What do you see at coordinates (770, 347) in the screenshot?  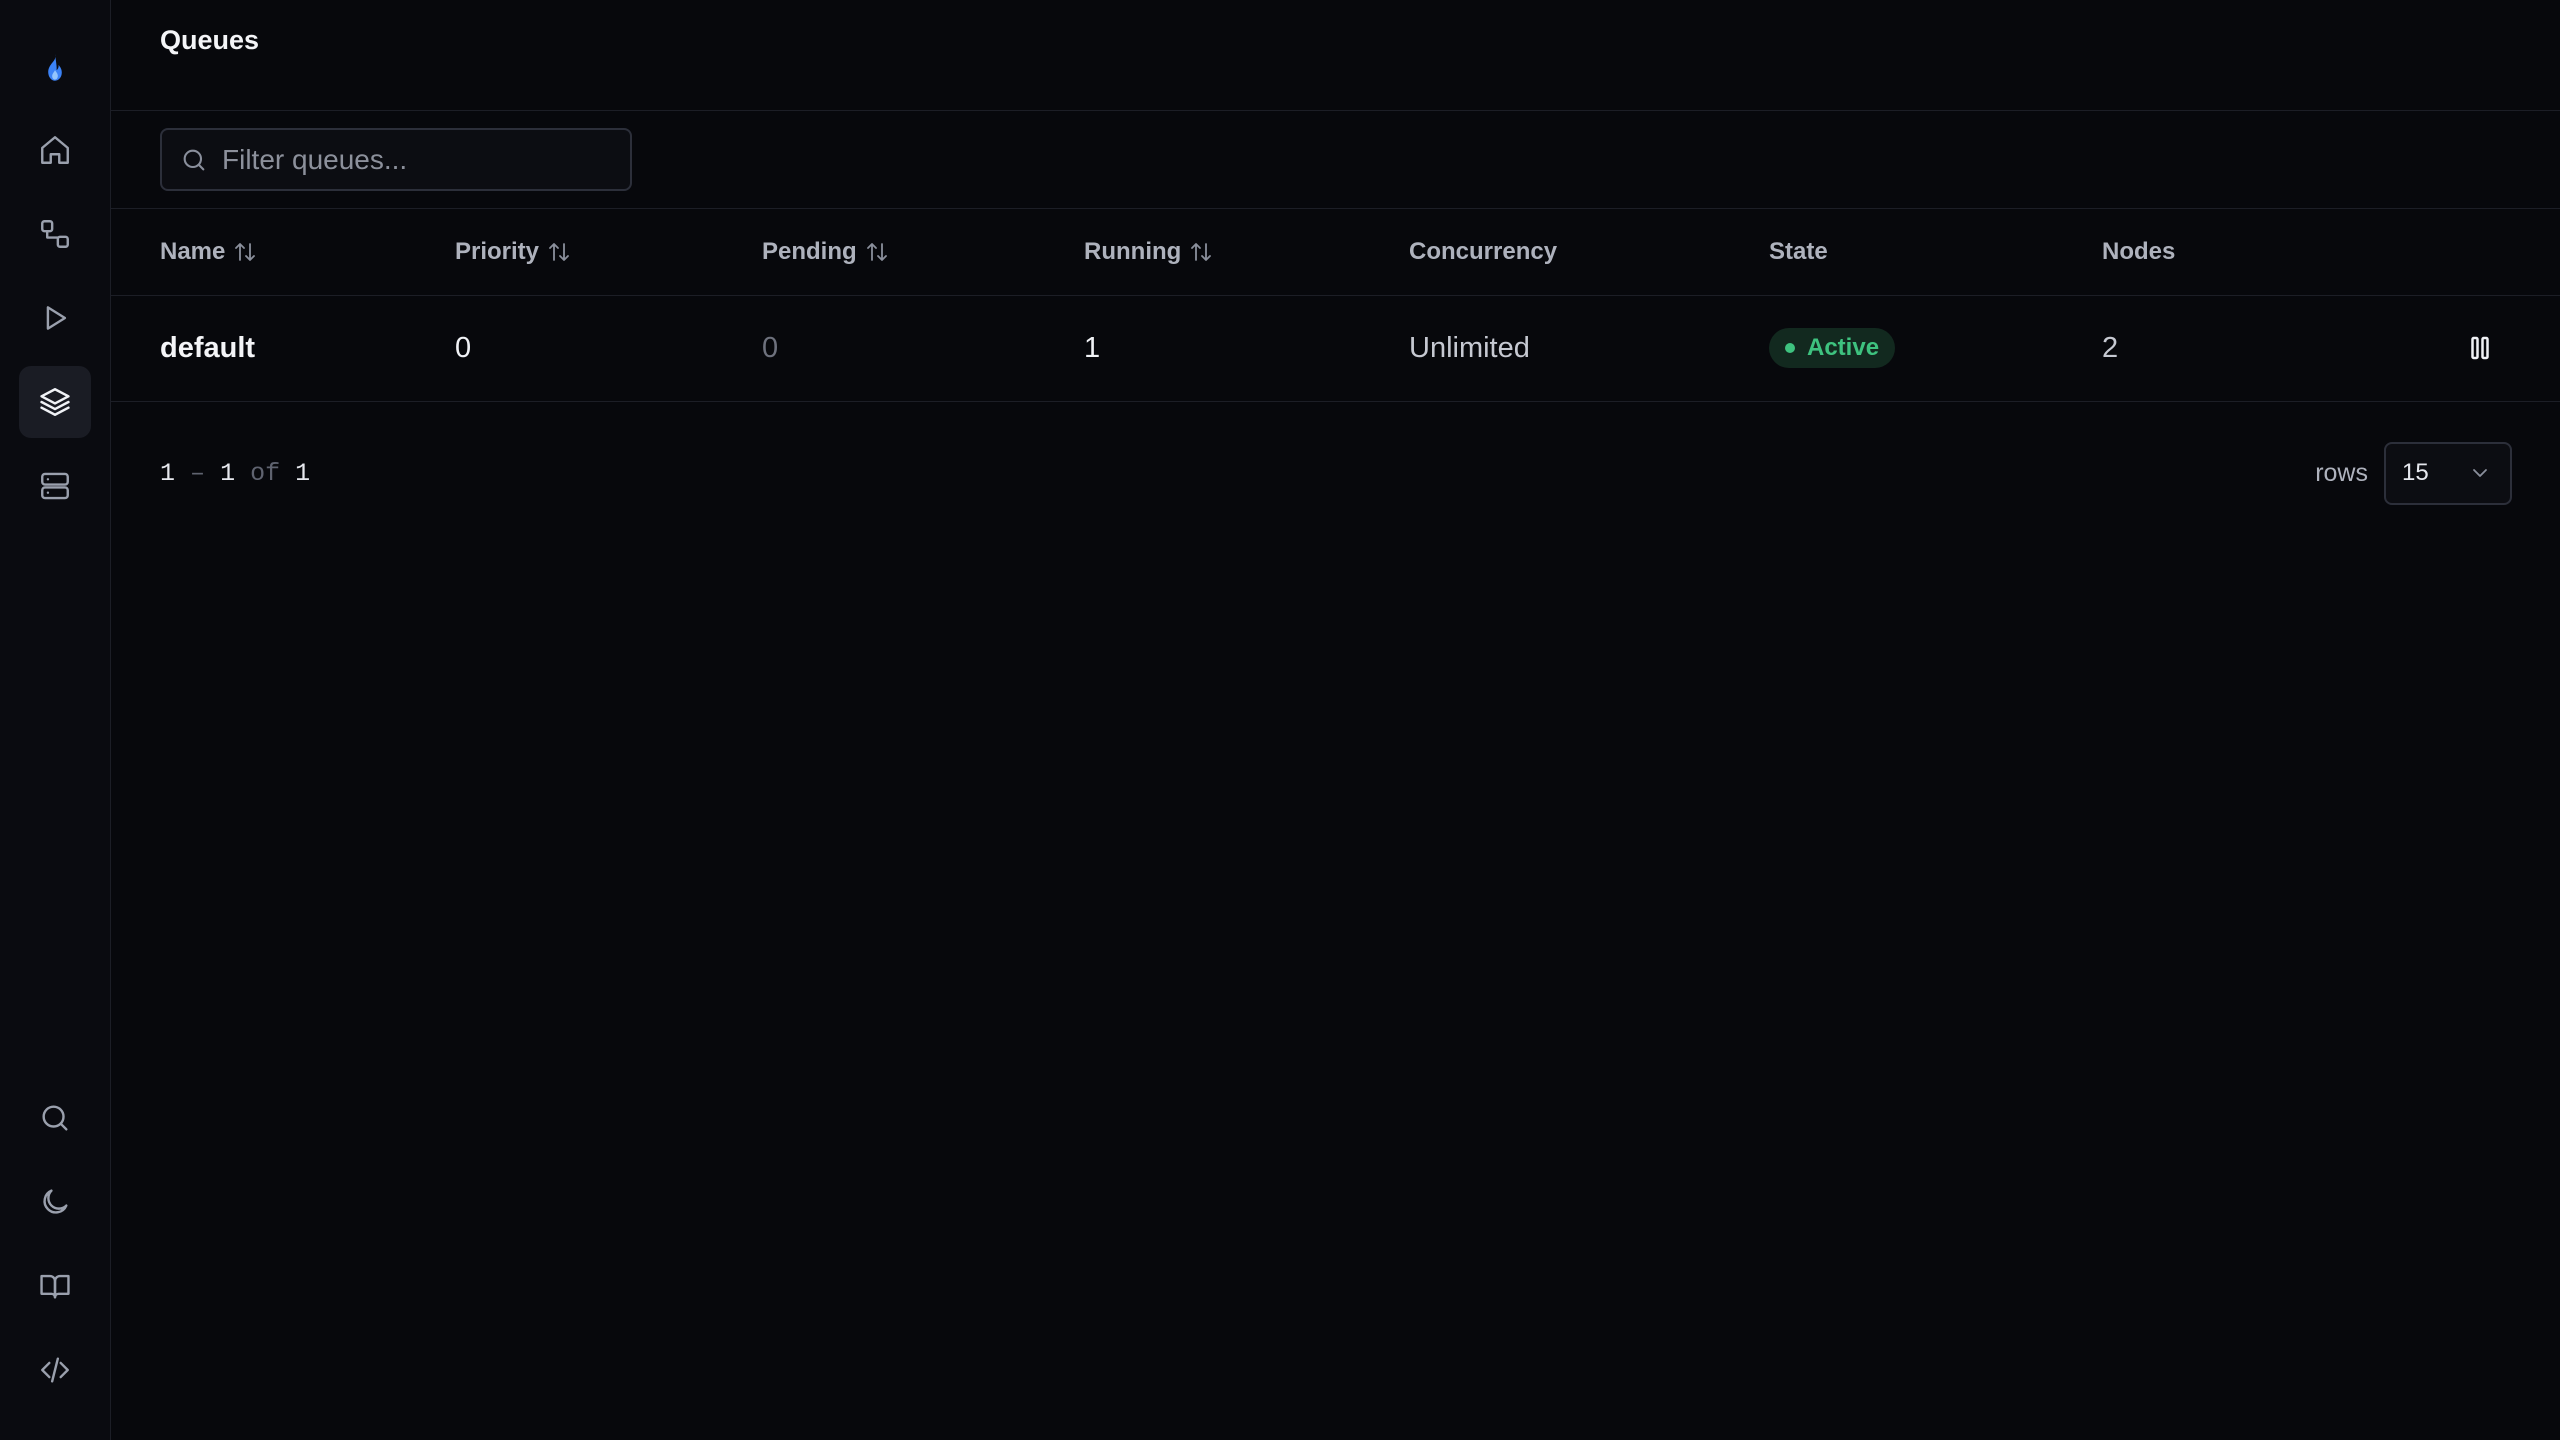 I see `cell-pending: 0` at bounding box center [770, 347].